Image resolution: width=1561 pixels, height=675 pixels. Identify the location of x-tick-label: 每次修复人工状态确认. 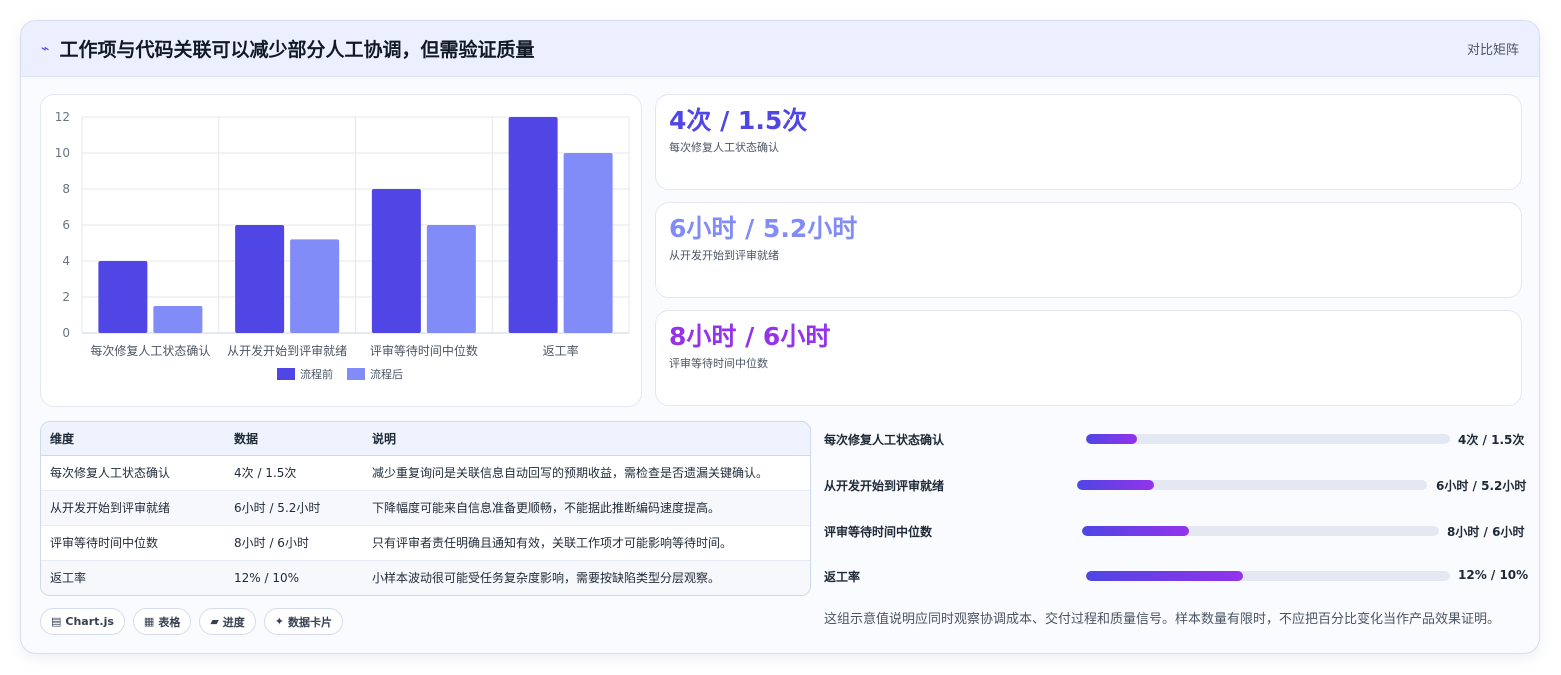
(150, 350).